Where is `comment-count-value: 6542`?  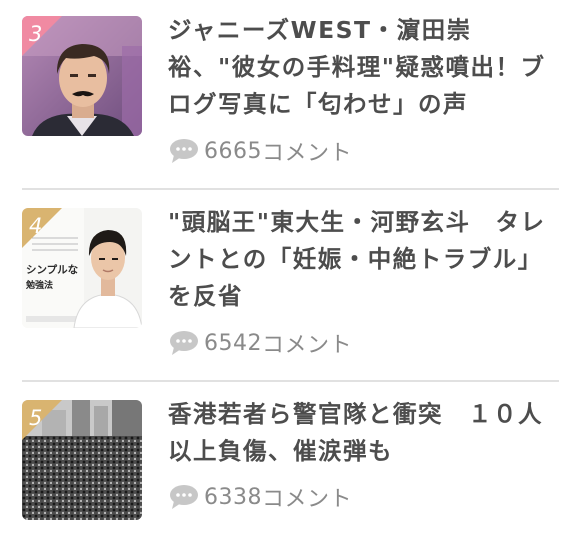 comment-count-value: 6542 is located at coordinates (233, 343).